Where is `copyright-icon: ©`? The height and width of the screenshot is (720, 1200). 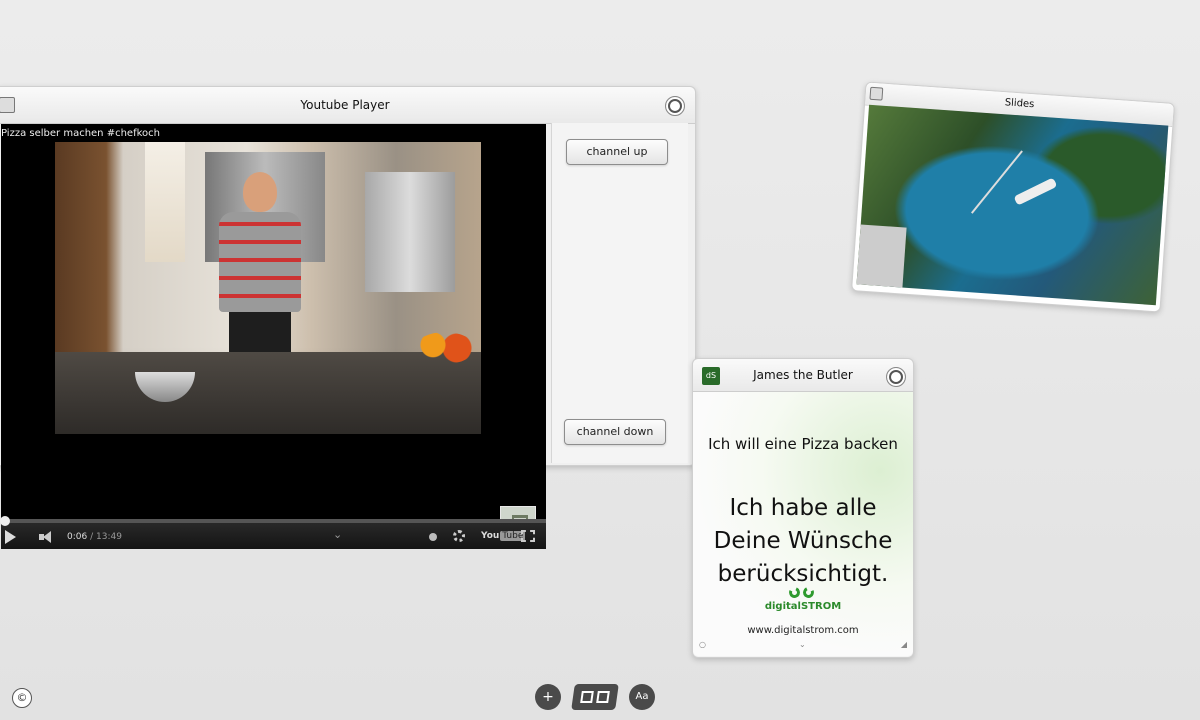
copyright-icon: © is located at coordinates (22, 698).